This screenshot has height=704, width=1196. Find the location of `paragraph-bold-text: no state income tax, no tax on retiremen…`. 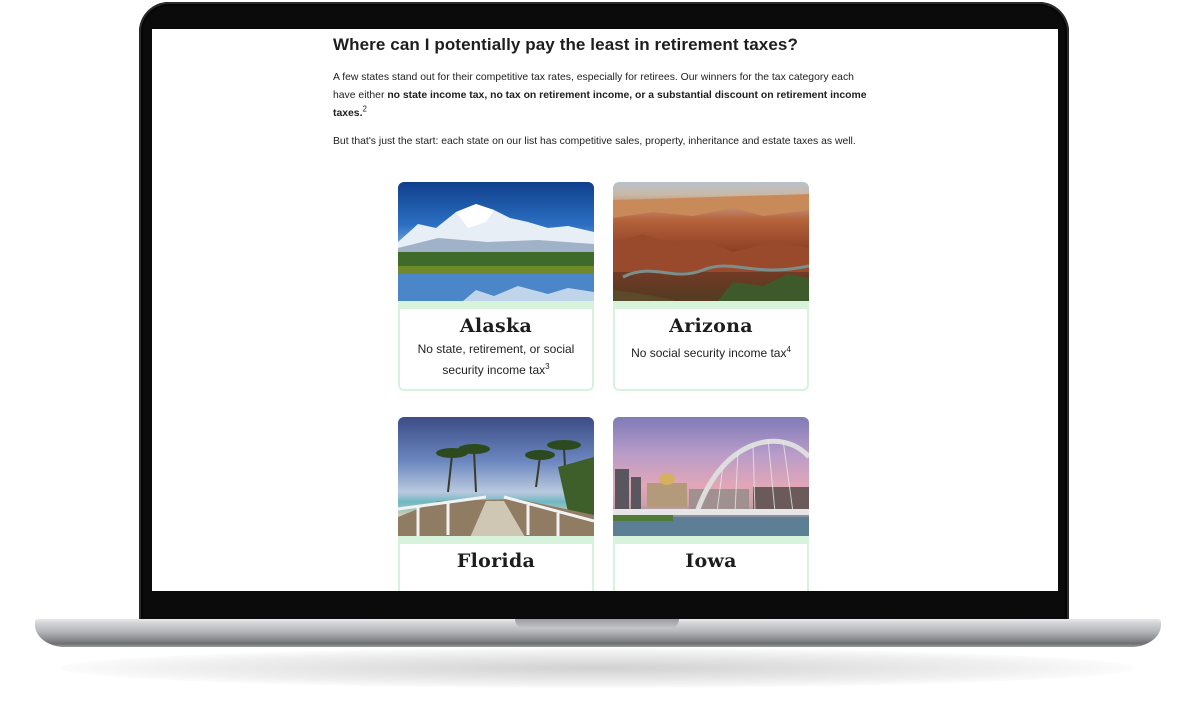

paragraph-bold-text: no state income tax, no tax on retiremen… is located at coordinates (600, 104).